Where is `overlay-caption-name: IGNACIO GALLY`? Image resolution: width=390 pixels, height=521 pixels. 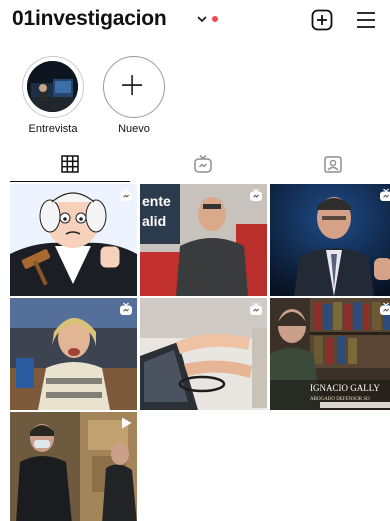 overlay-caption-name: IGNACIO GALLY is located at coordinates (345, 388).